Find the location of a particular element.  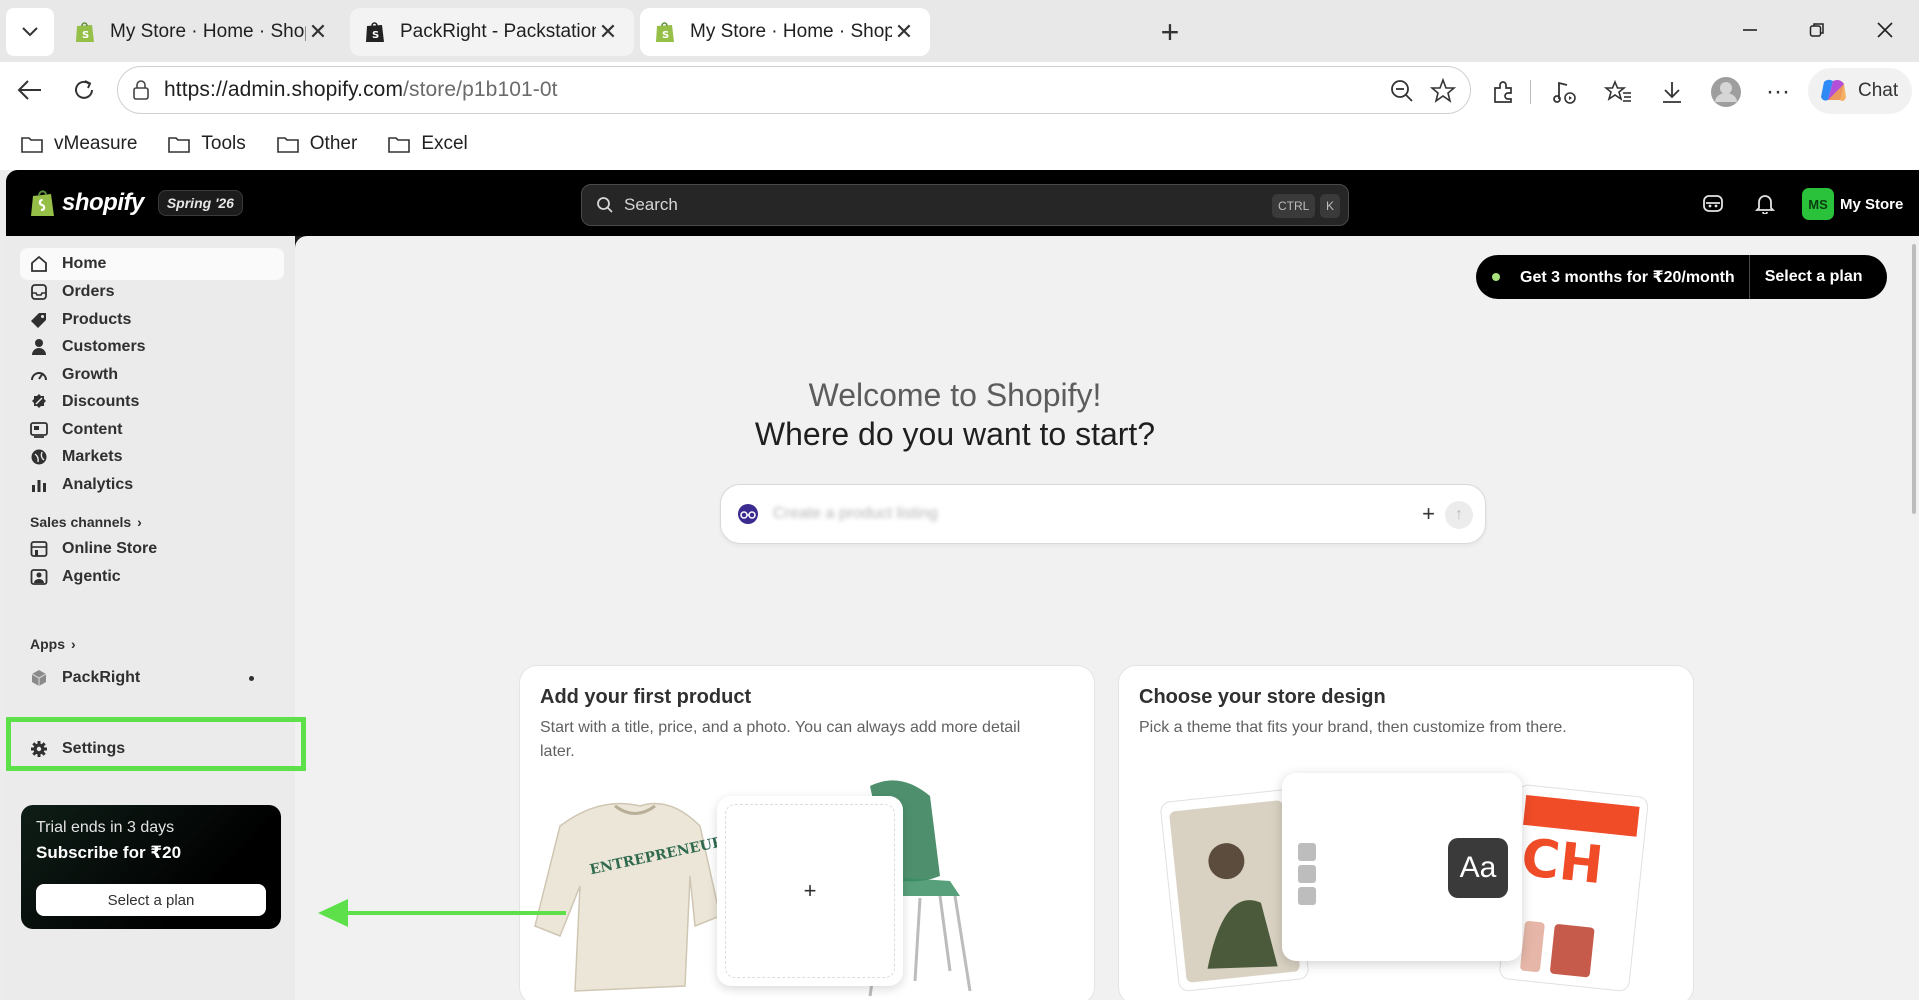

section-label: Sales channels is located at coordinates (81, 522).